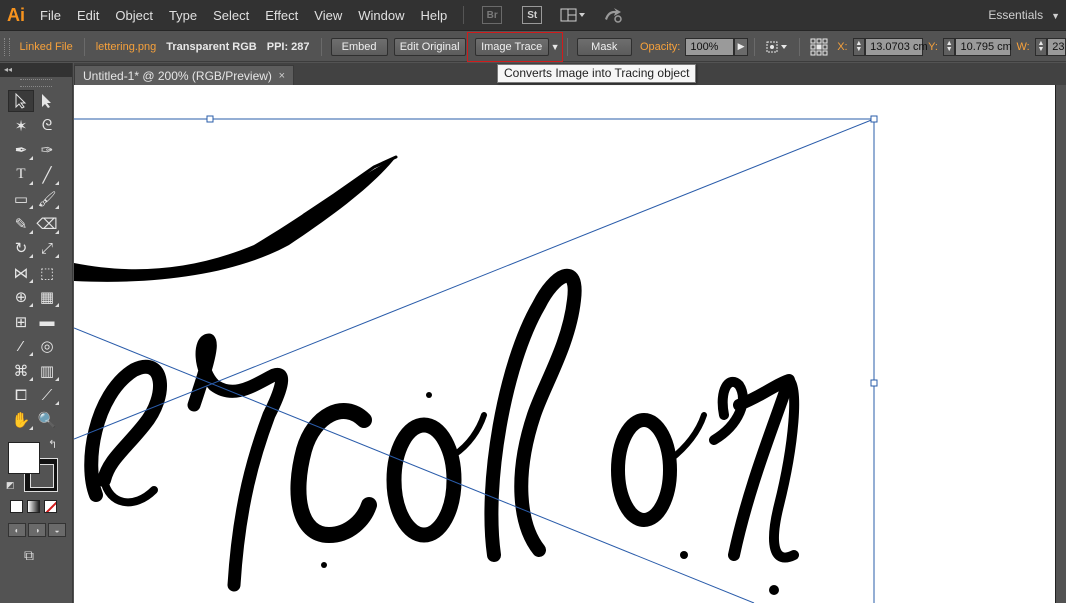  I want to click on opacity-slider-icon: ▶, so click(741, 46).